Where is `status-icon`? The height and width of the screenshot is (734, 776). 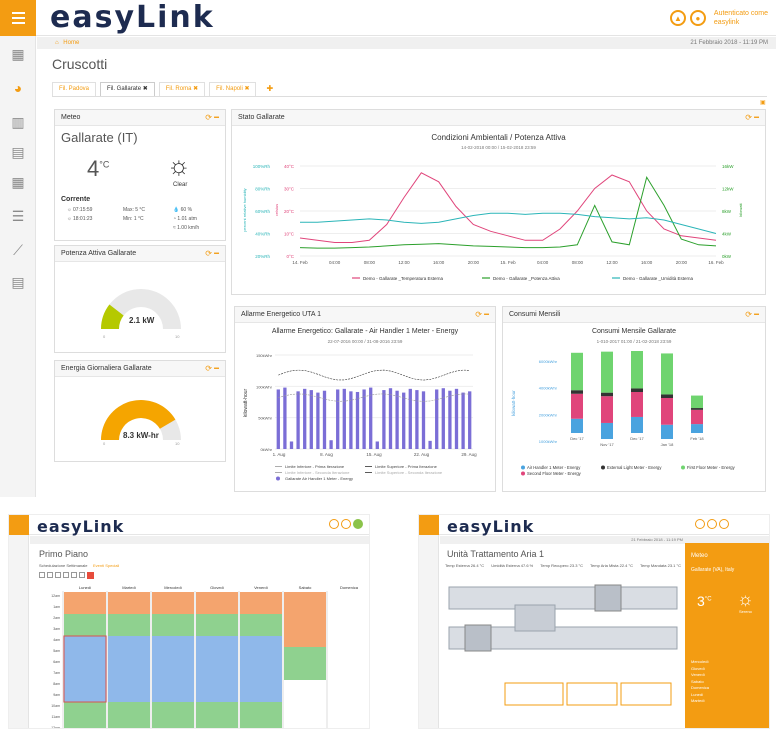 status-icon is located at coordinates (358, 524).